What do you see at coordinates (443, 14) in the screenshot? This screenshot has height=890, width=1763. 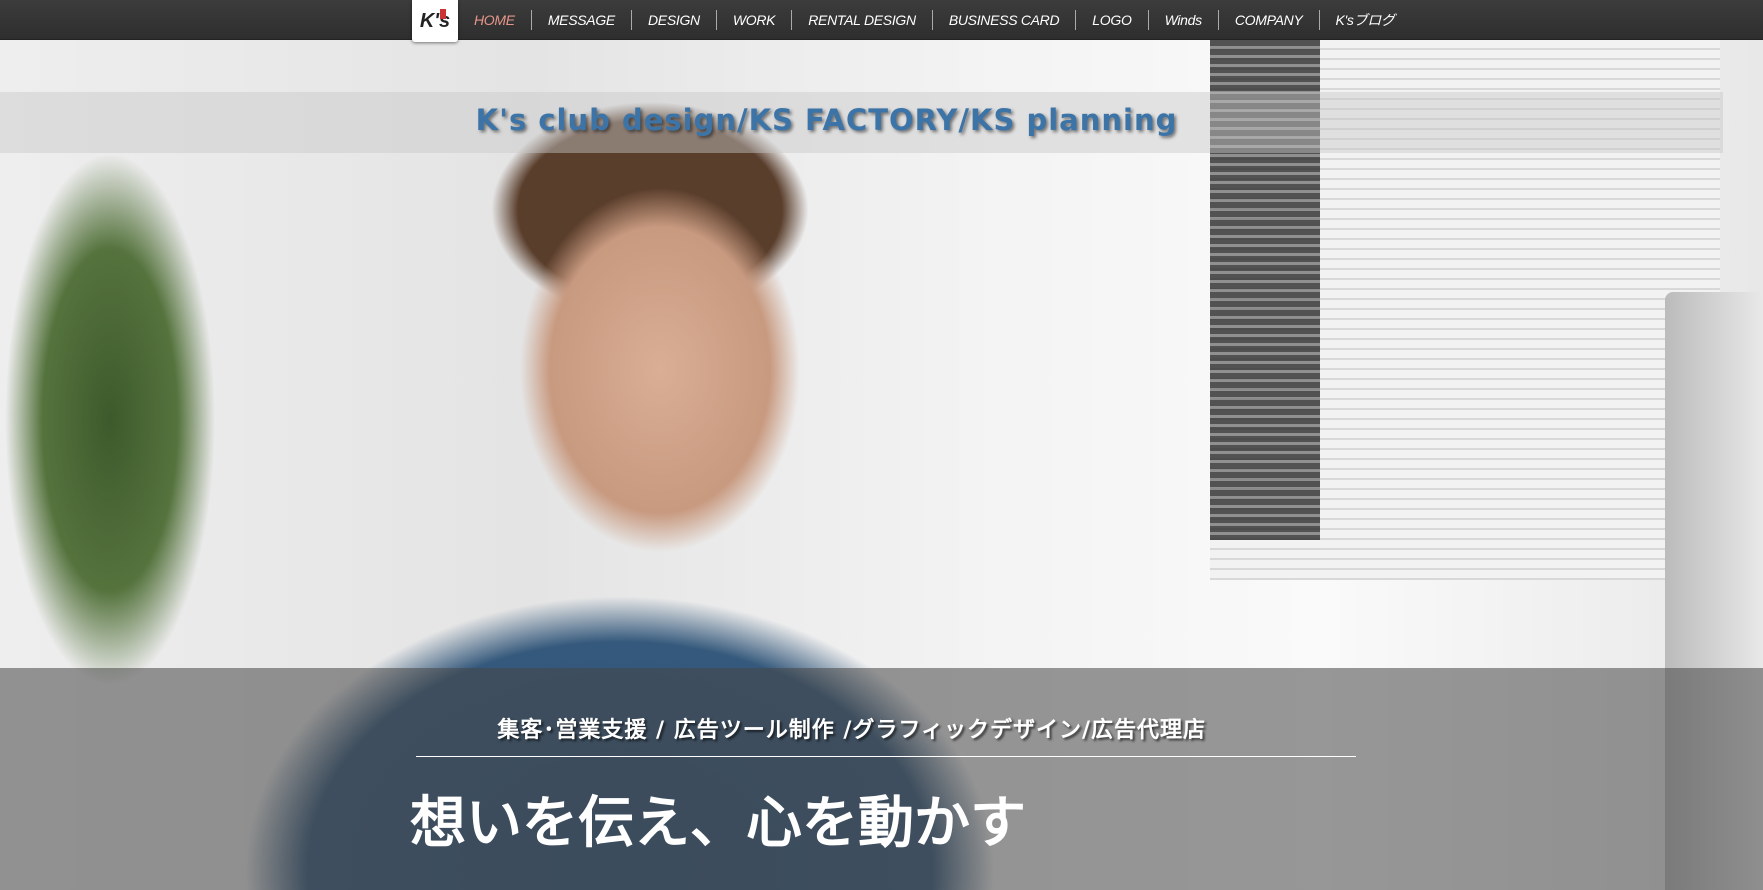 I see `logo-accent` at bounding box center [443, 14].